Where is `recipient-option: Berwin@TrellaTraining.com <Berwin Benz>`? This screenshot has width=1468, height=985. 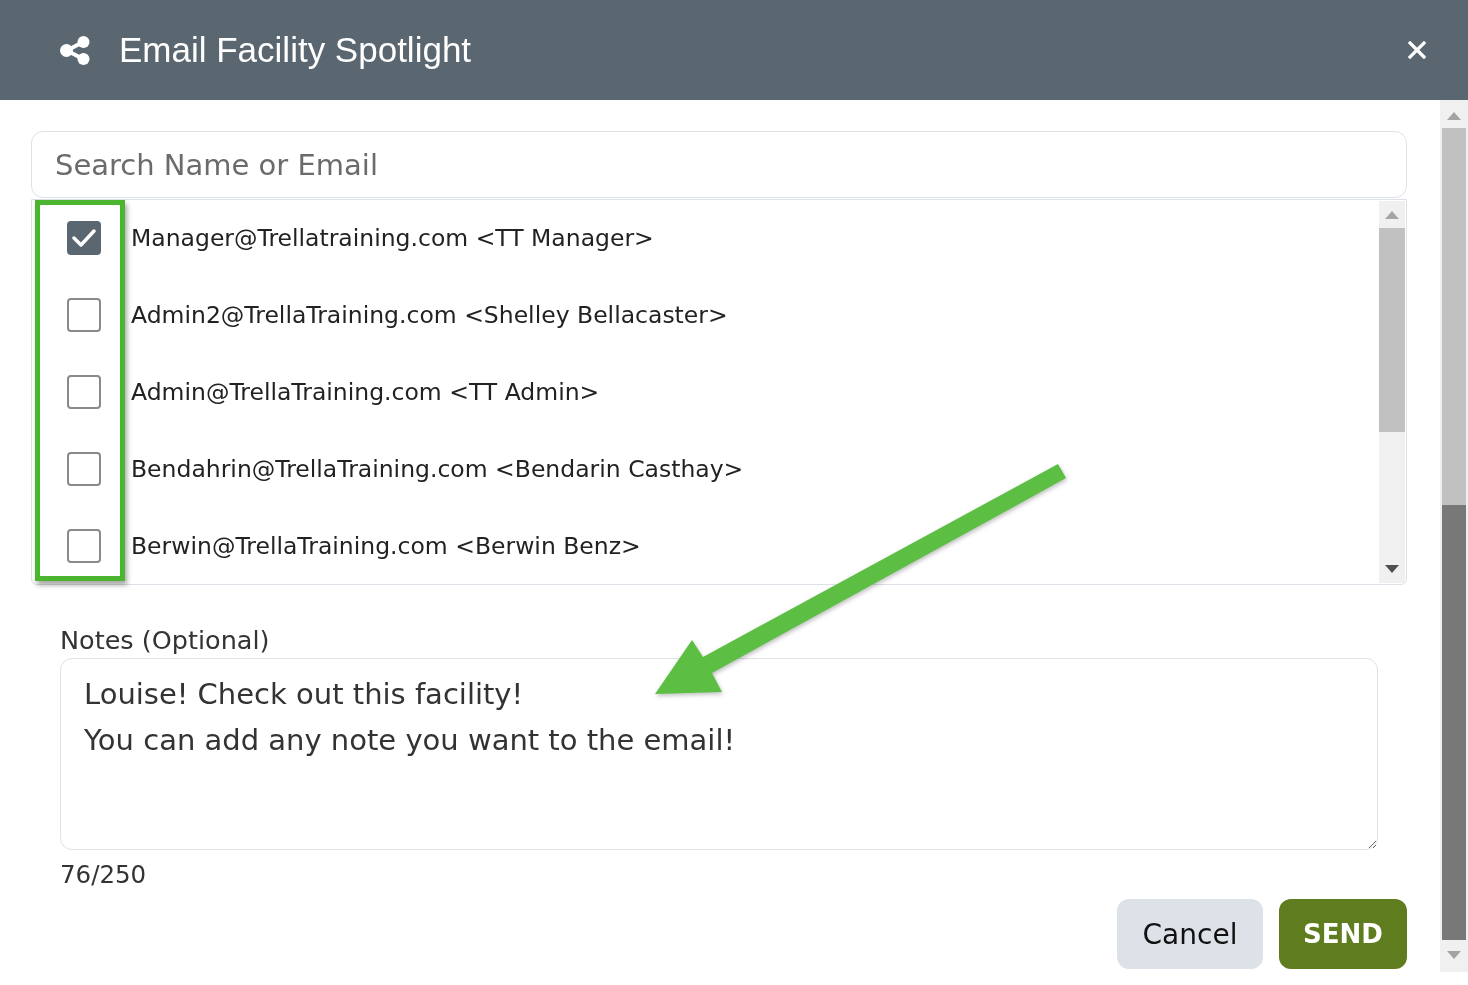 recipient-option: Berwin@TrellaTraining.com <Berwin Benz> is located at coordinates (386, 545).